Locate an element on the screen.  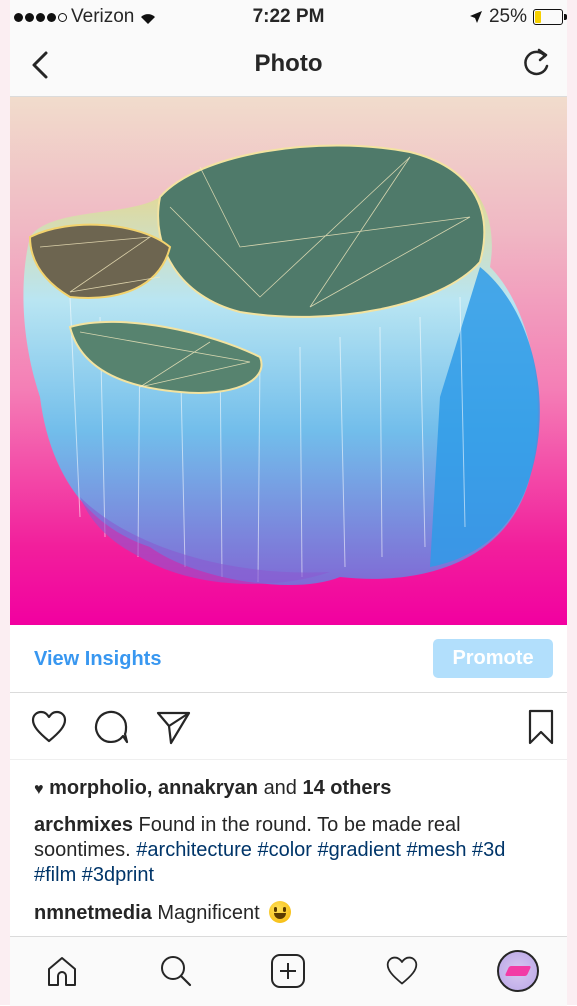
tab-search is located at coordinates (176, 971).